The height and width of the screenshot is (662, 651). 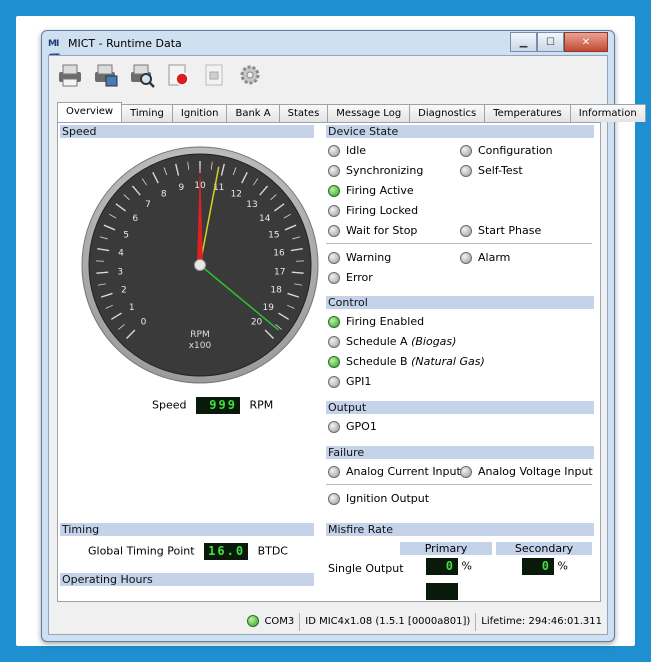 I want to click on gauge-label: 5, so click(x=126, y=235).